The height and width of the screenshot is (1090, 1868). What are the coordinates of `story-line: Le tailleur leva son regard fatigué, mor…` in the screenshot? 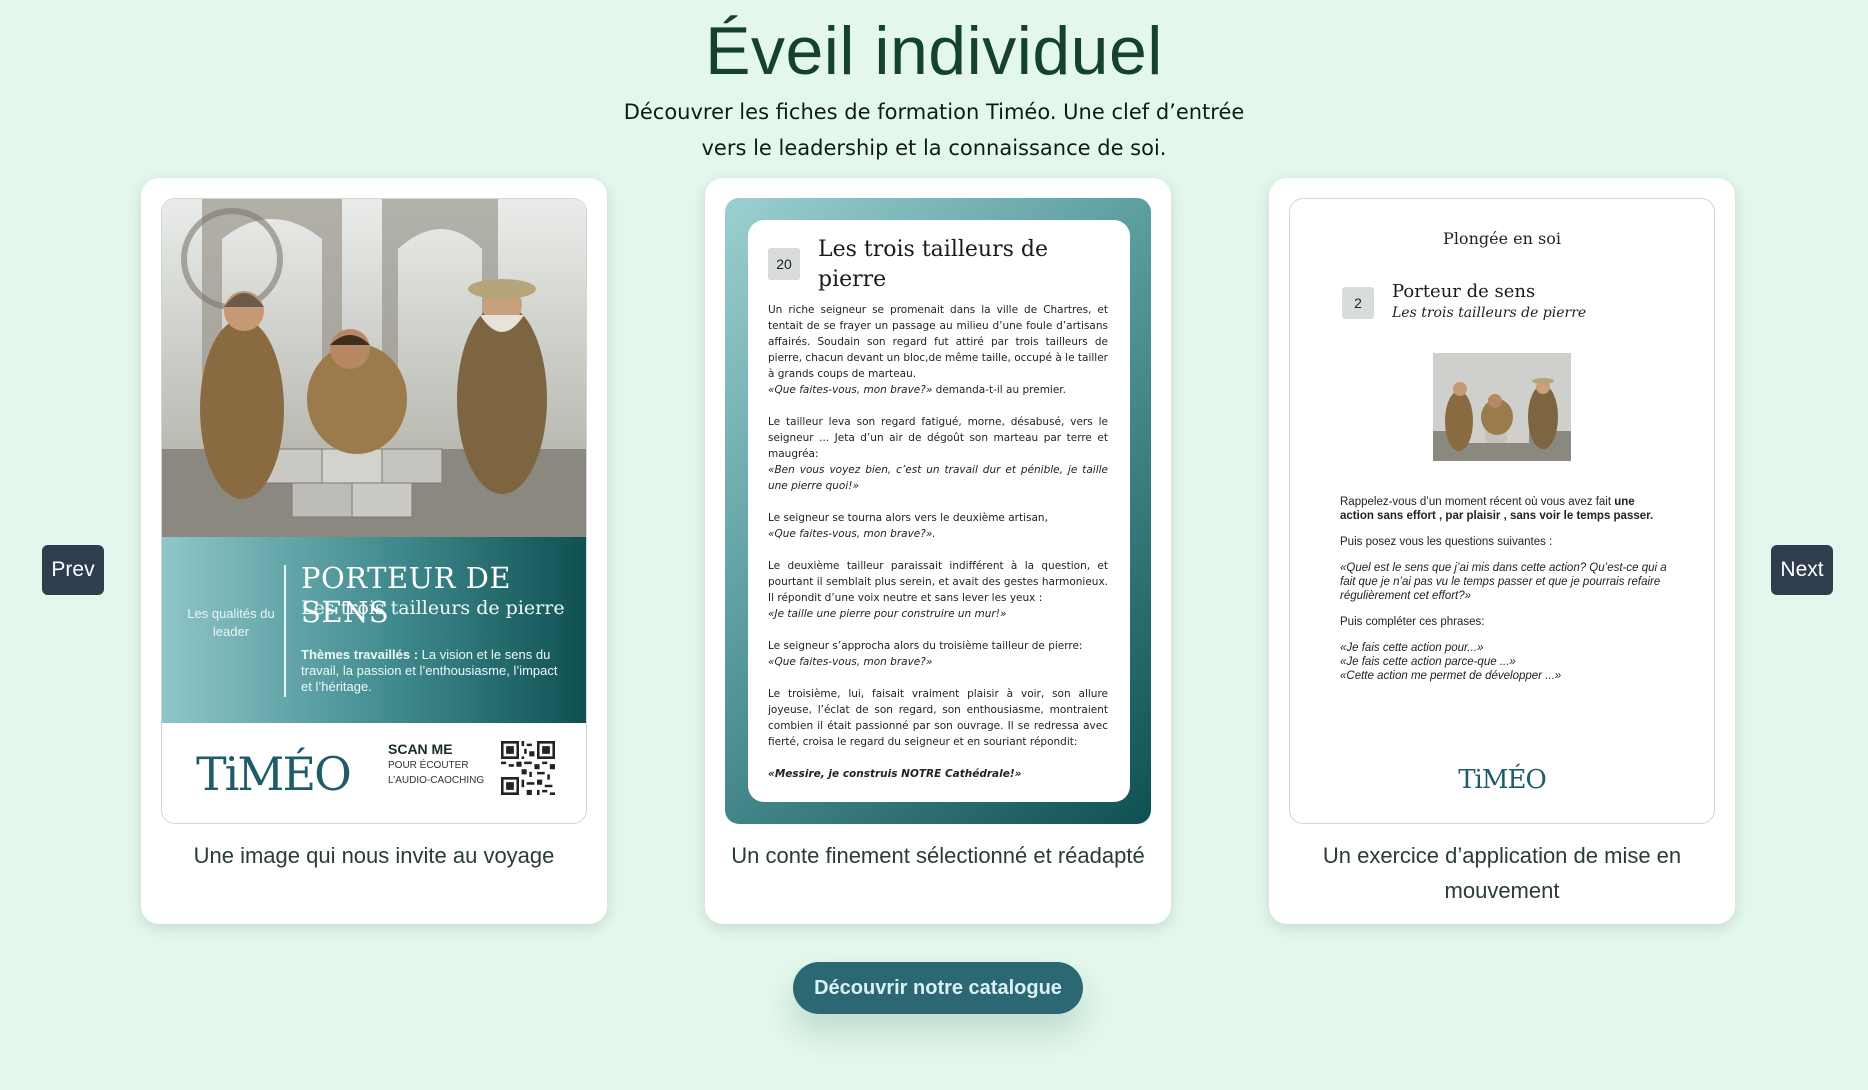 It's located at (938, 438).